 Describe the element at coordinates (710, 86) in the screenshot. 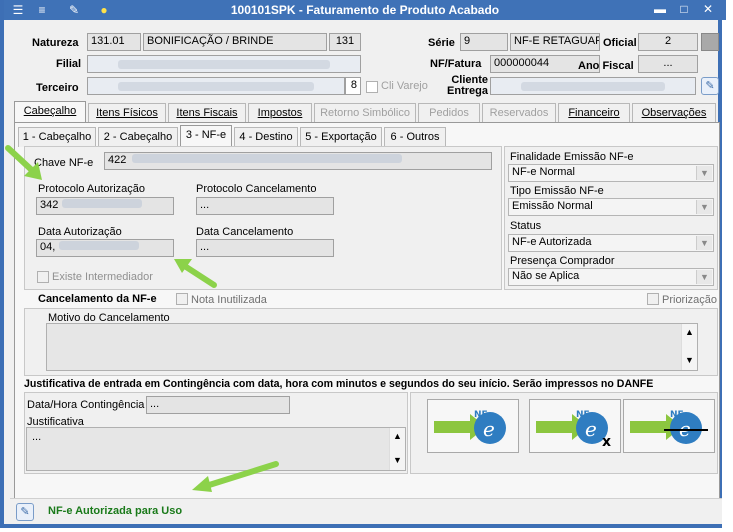

I see `edit-icon: ✎` at that location.